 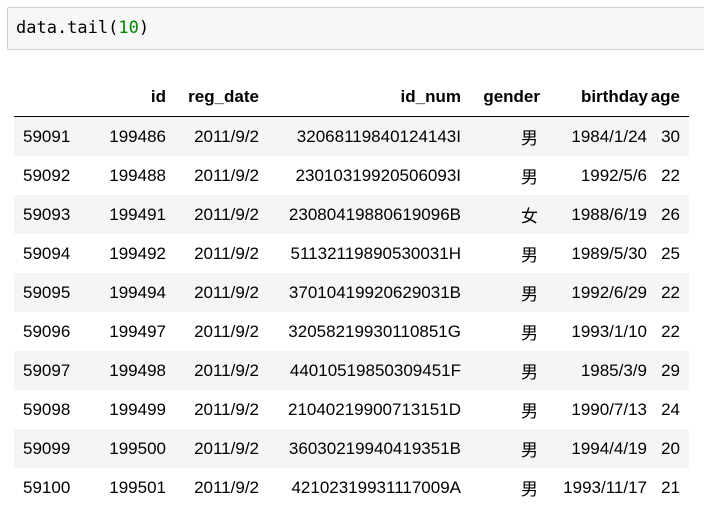 What do you see at coordinates (668, 487) in the screenshot?
I see `cell-age: 21` at bounding box center [668, 487].